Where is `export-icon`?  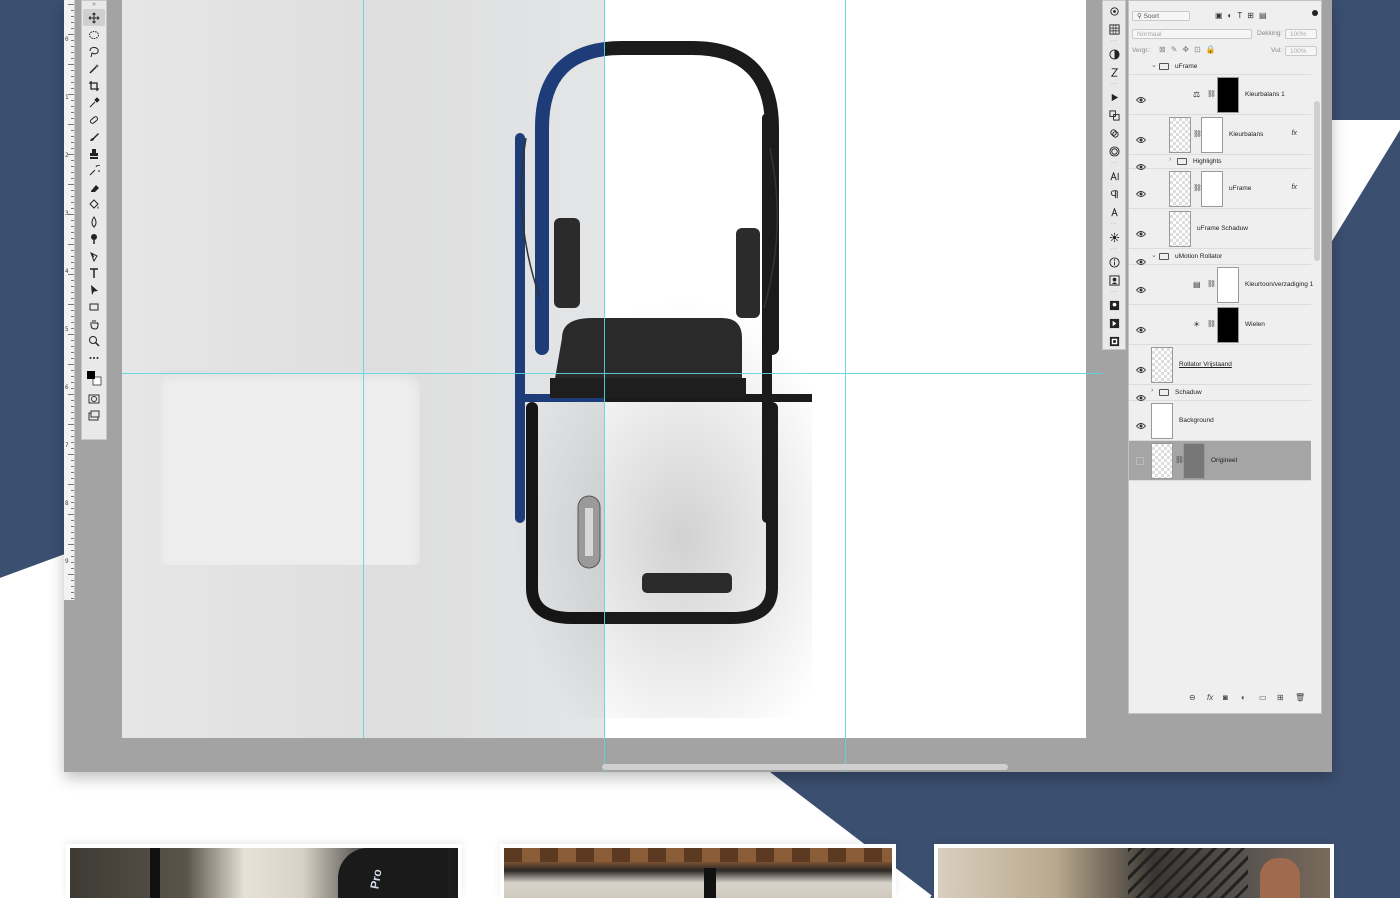 export-icon is located at coordinates (1114, 341).